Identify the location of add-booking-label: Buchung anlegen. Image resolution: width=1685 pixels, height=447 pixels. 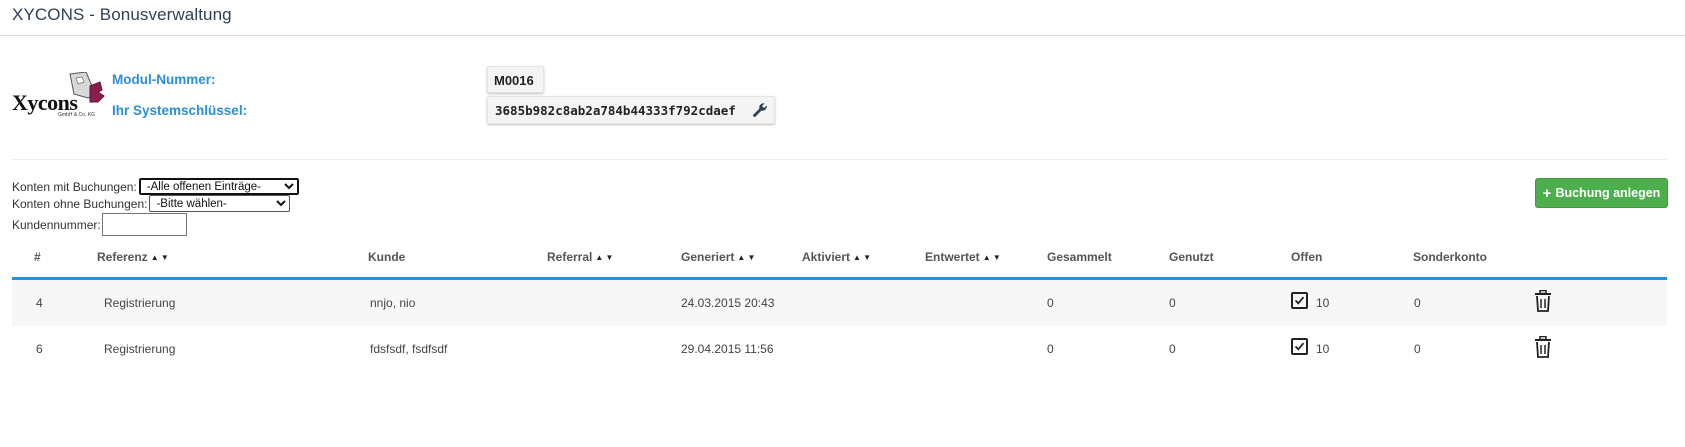
(1608, 193).